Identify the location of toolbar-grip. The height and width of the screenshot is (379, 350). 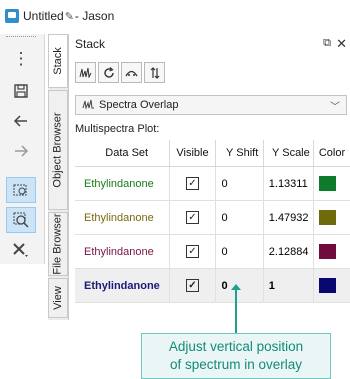
(21, 38).